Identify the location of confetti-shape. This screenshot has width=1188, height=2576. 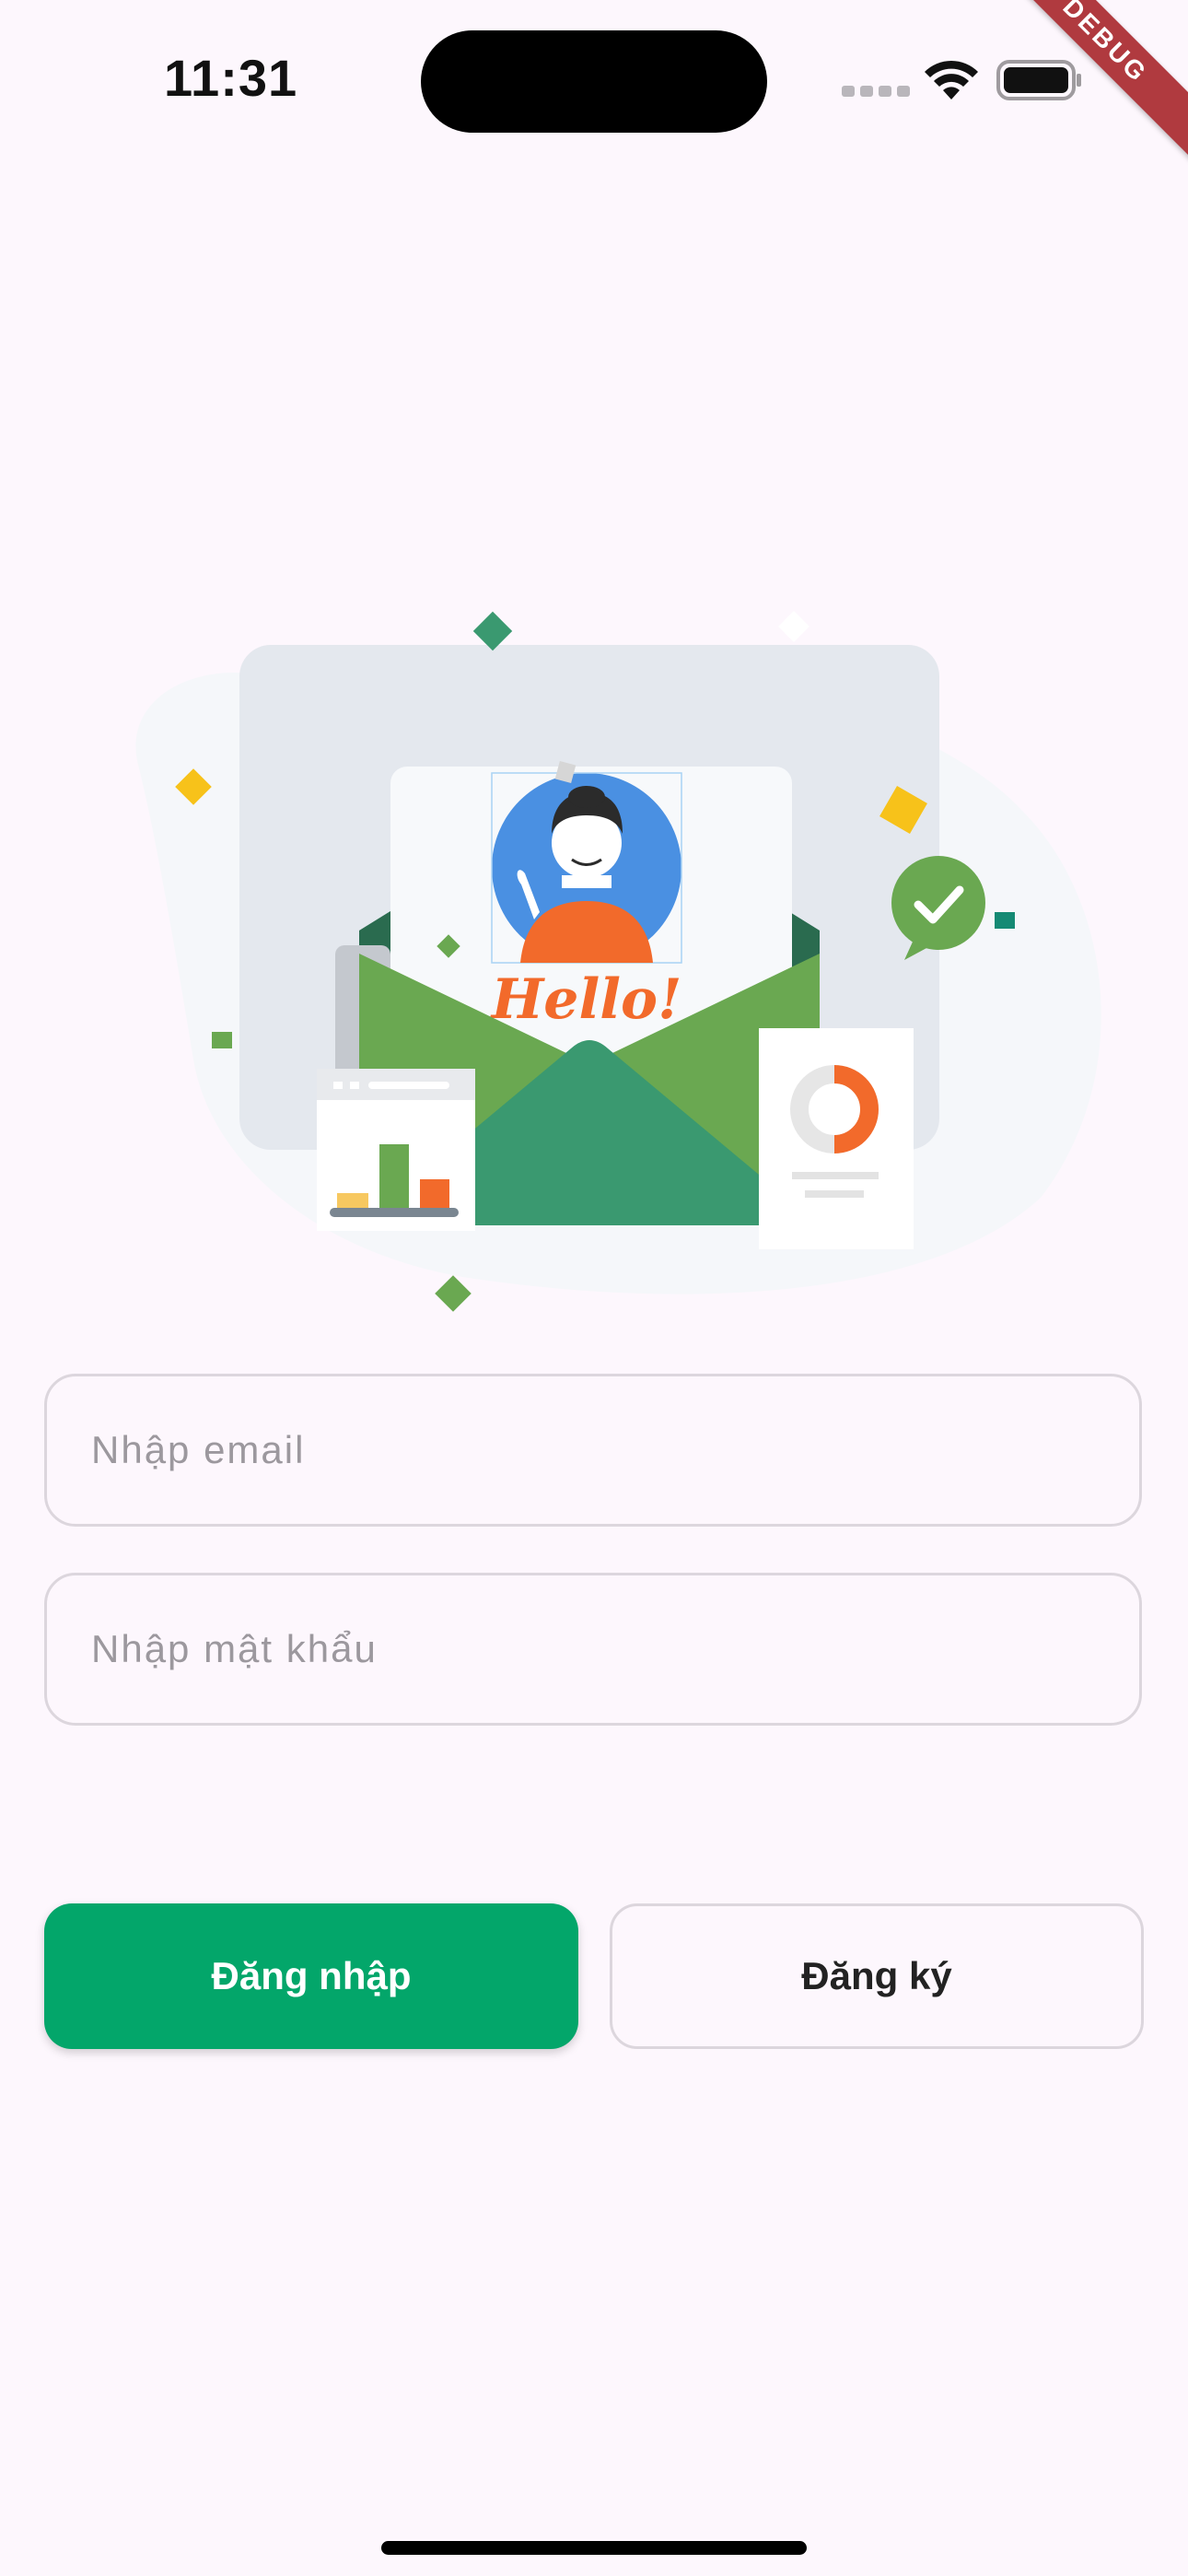
(493, 631).